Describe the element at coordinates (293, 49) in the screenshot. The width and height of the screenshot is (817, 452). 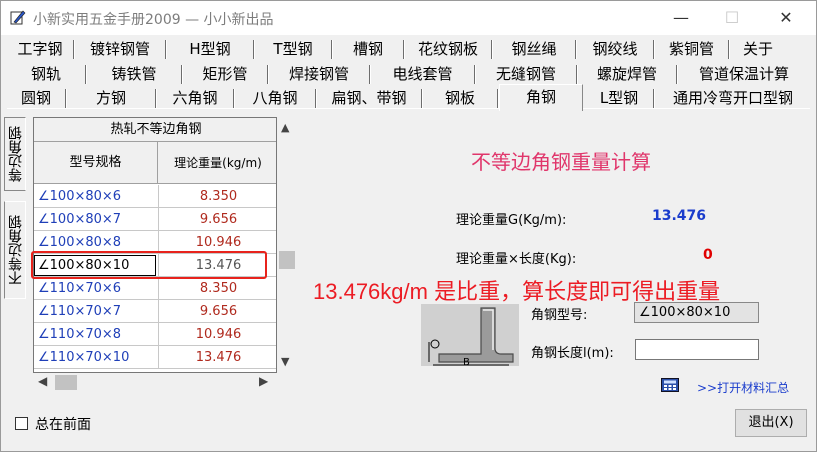
I see `tab-row1-3: T型钢` at that location.